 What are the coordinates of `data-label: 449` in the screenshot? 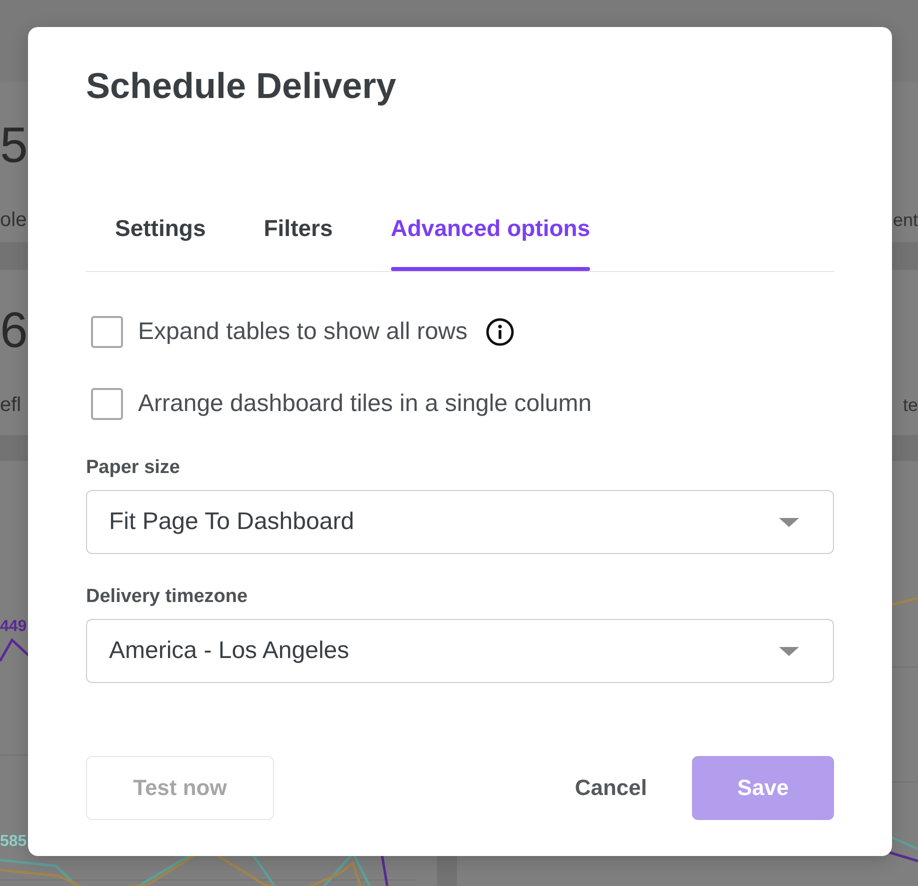 It's located at (13, 626).